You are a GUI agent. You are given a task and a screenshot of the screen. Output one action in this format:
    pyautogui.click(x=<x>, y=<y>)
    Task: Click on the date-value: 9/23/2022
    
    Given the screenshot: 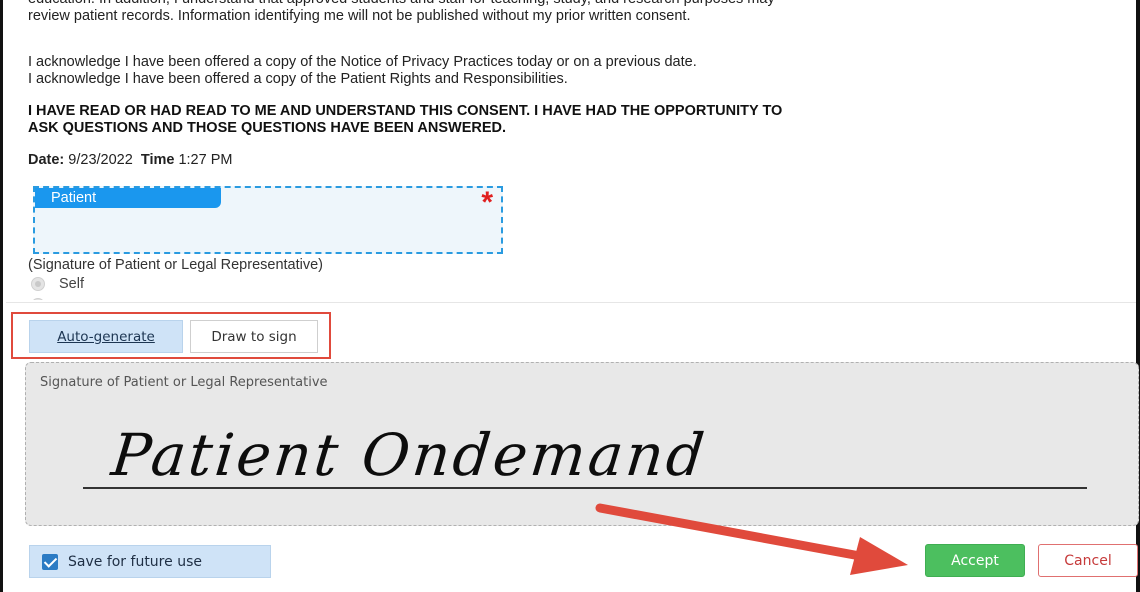 What is the action you would take?
    pyautogui.click(x=100, y=160)
    